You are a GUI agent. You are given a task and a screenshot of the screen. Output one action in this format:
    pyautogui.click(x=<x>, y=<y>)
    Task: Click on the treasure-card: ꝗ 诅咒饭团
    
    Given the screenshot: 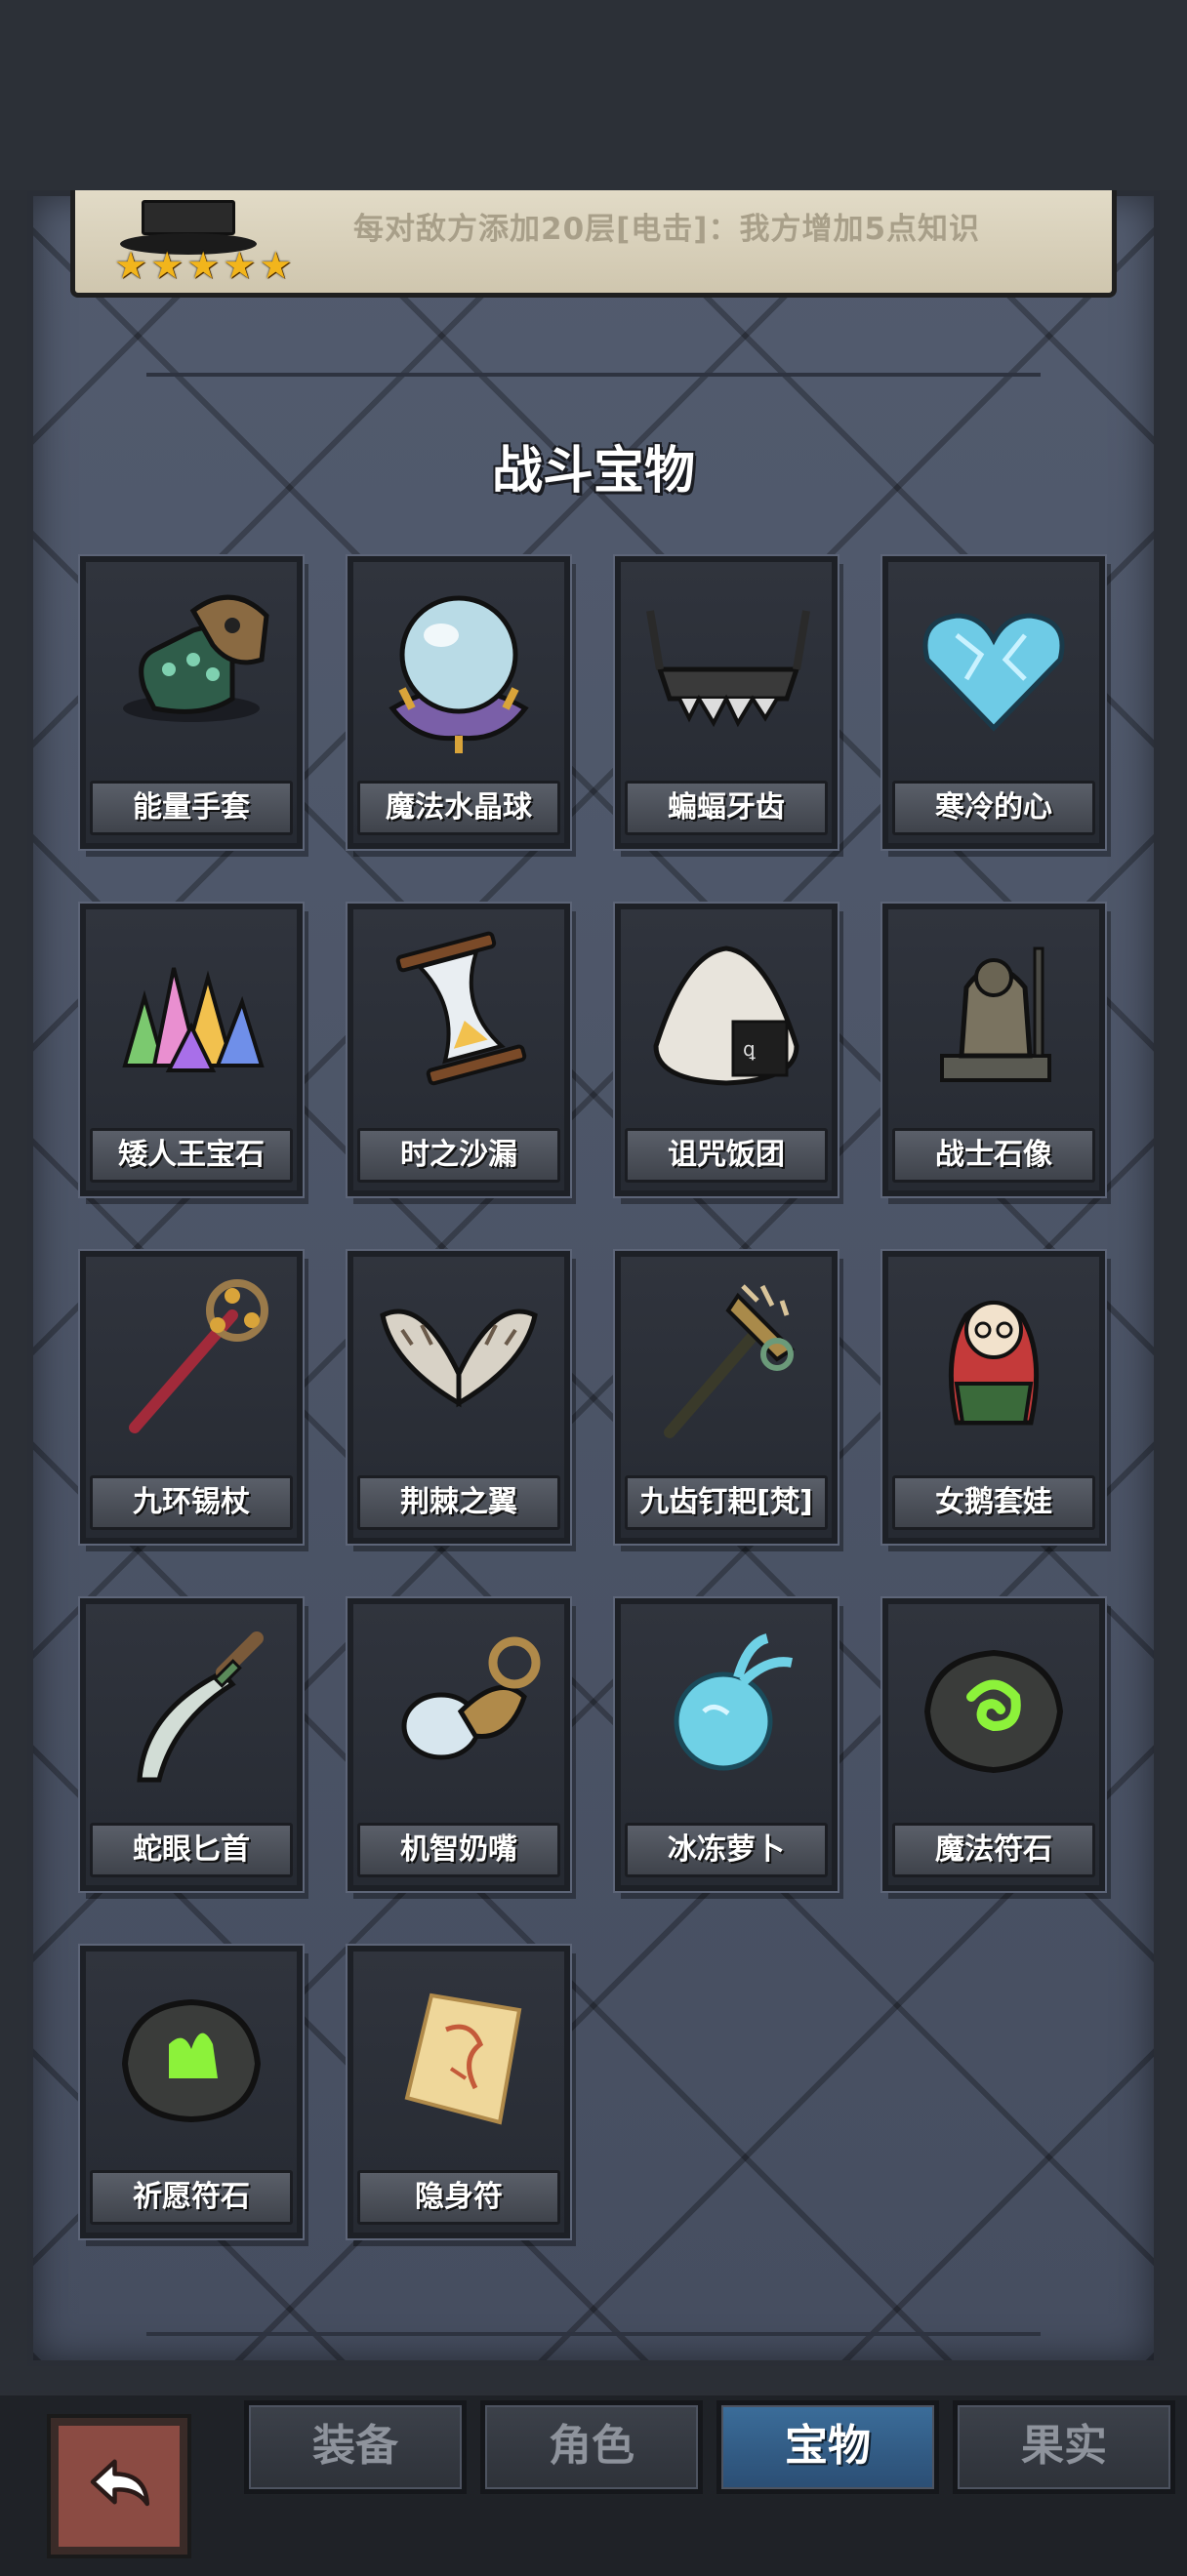 What is the action you would take?
    pyautogui.click(x=726, y=1050)
    